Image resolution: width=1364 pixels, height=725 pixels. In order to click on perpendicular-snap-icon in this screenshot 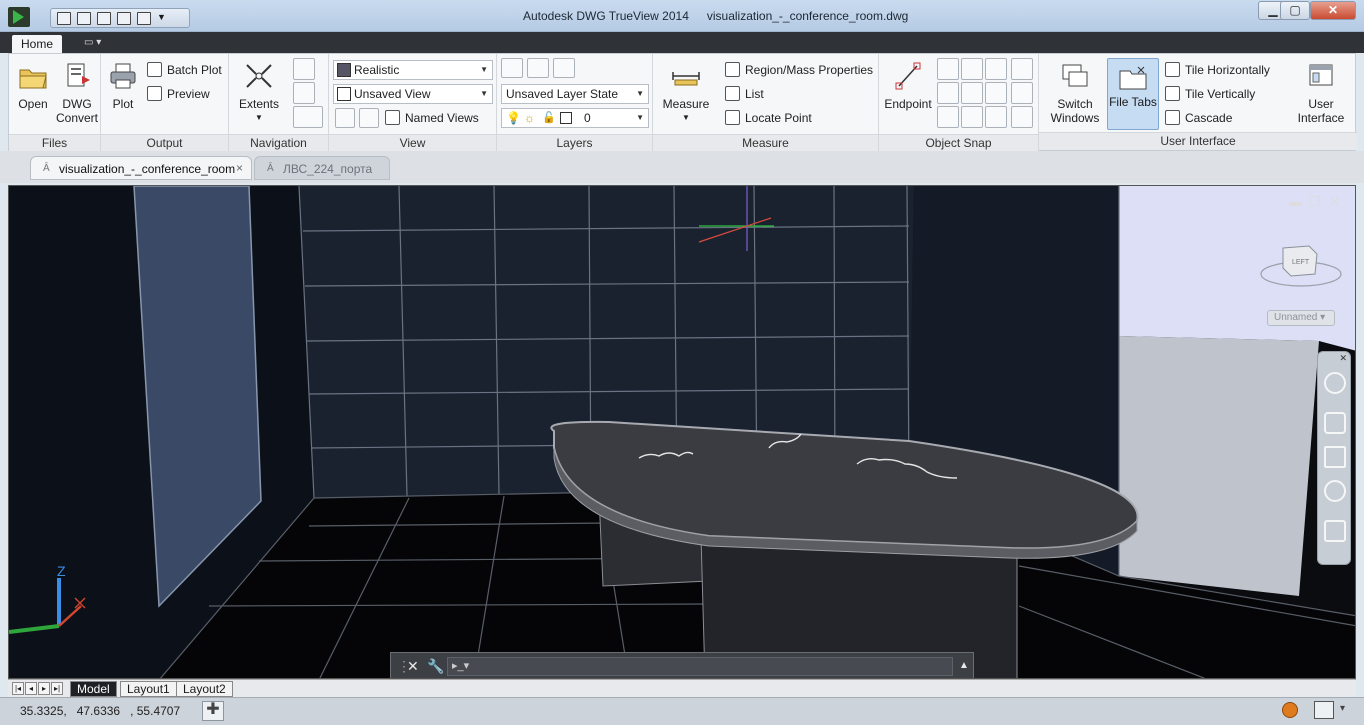, I will do `click(948, 117)`.